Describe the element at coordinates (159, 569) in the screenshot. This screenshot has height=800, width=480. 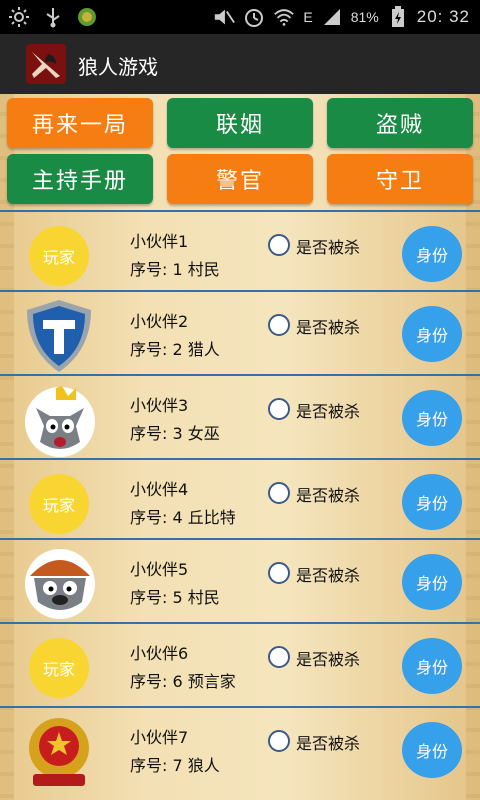
I see `player-name: 小伙伴5` at that location.